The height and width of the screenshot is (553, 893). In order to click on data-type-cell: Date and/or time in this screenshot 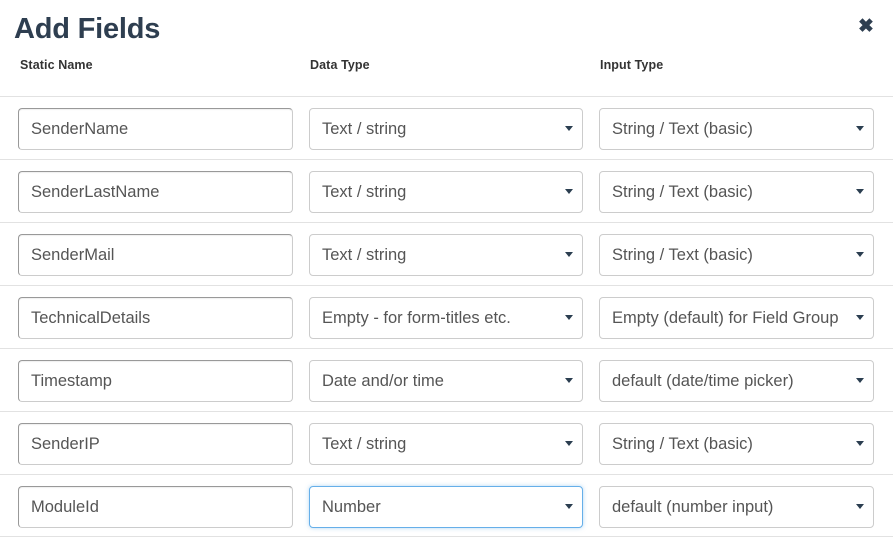, I will do `click(446, 381)`.